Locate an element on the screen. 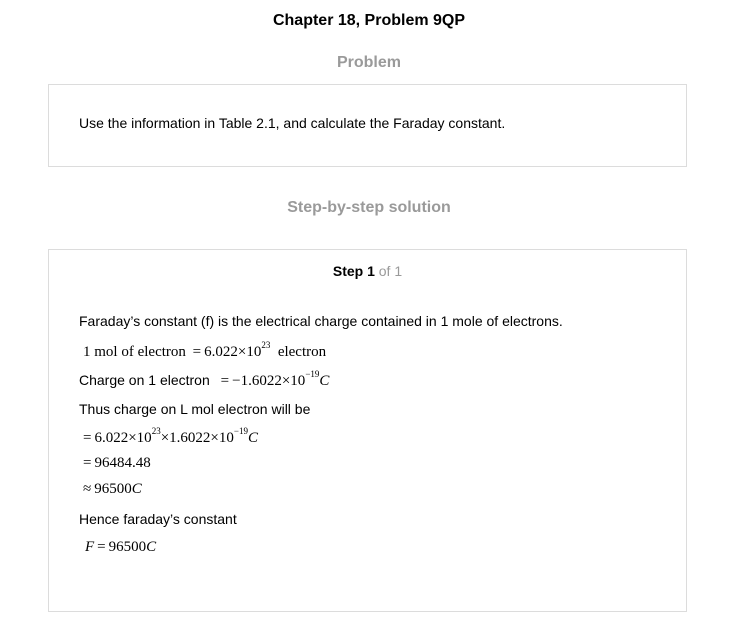  equation-mol-electron: 1 mol of electron = 6.022×1023 electron is located at coordinates (205, 350).